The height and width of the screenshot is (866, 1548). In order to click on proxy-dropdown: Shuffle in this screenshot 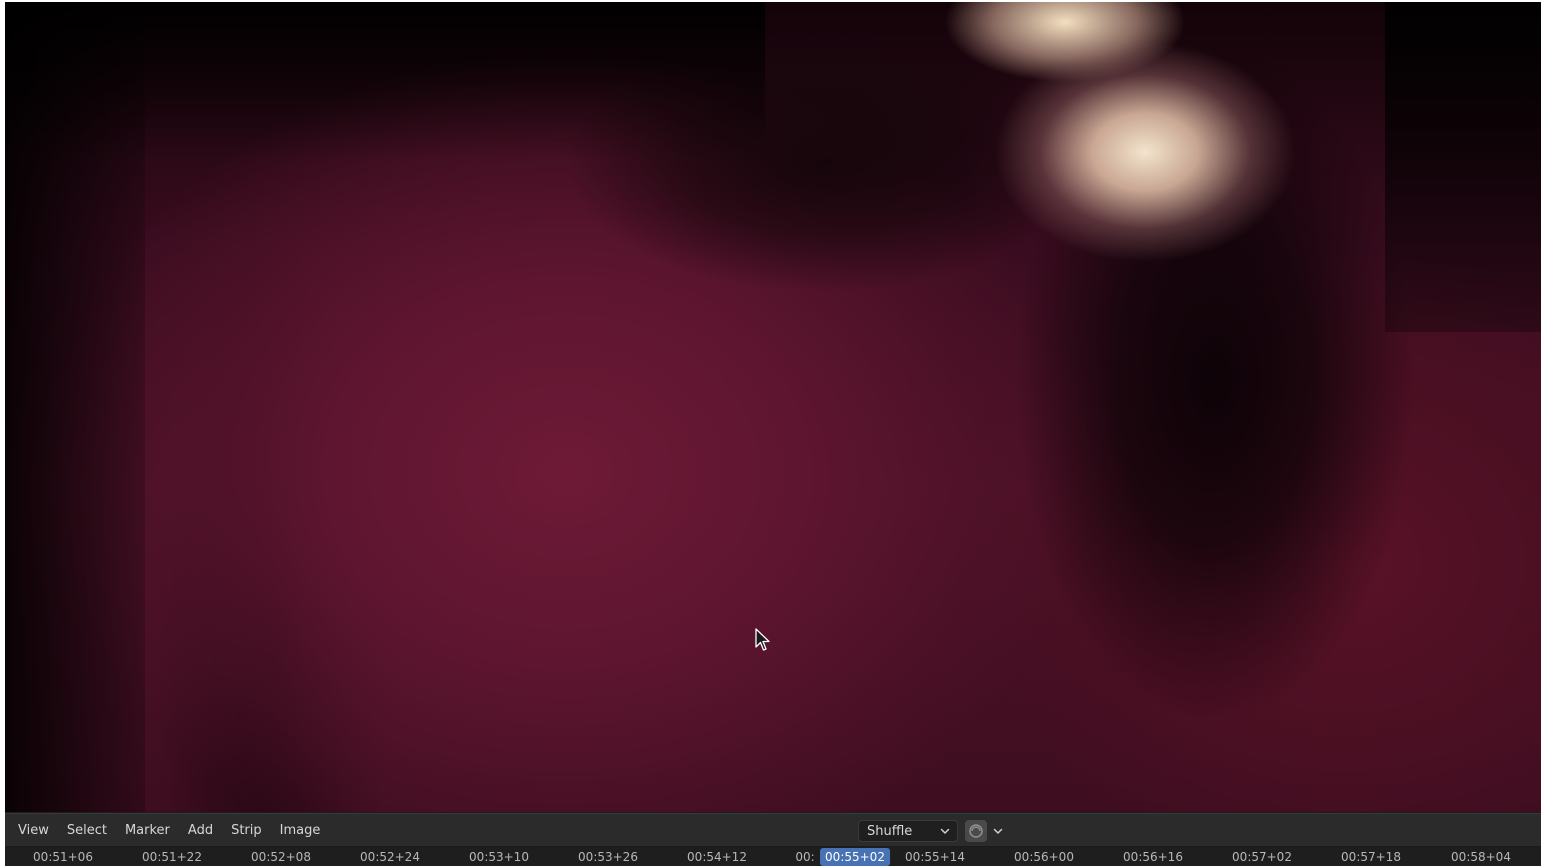, I will do `click(908, 831)`.